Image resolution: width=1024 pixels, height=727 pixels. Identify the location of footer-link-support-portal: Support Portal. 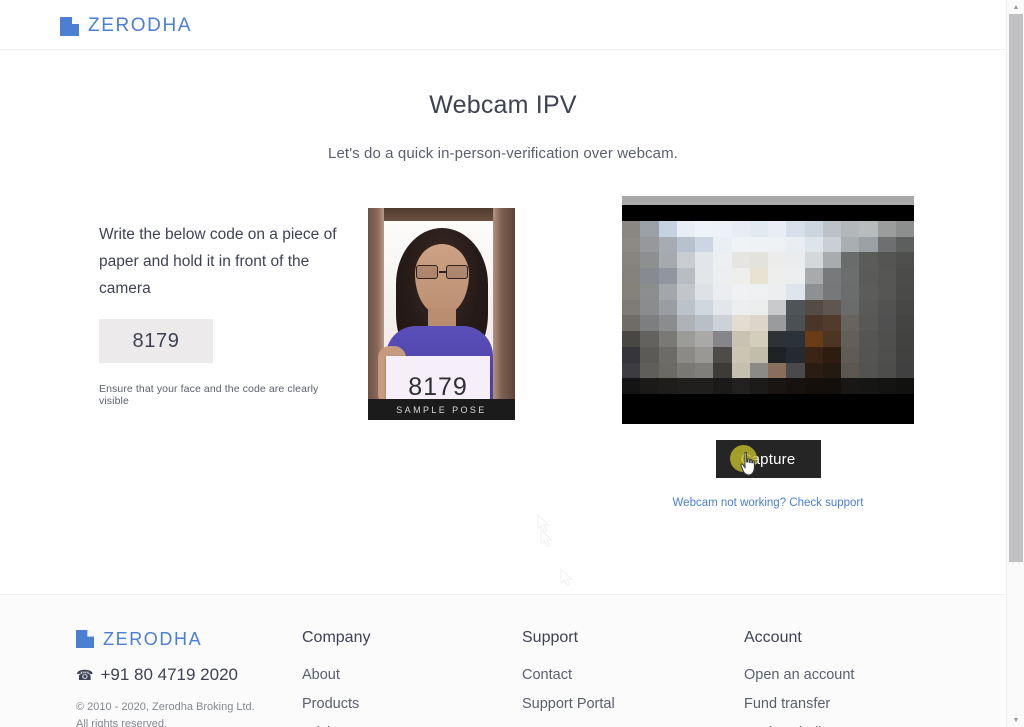
(612, 704).